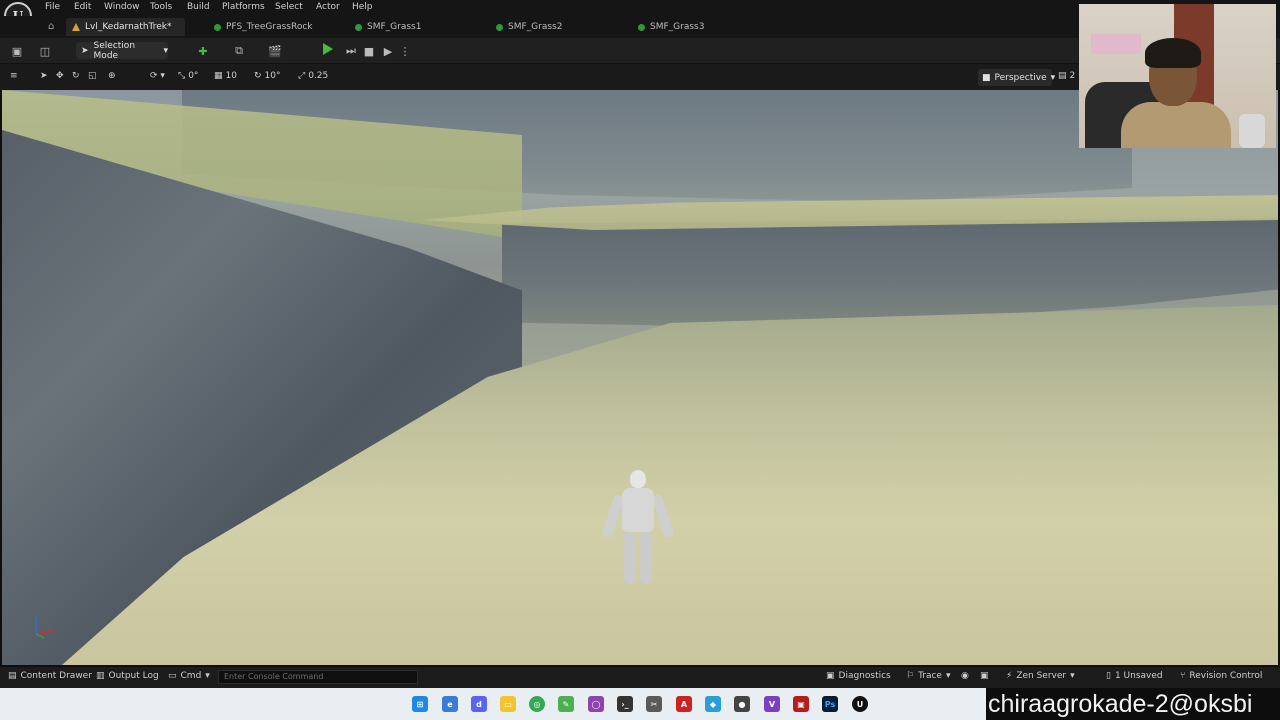 This screenshot has height=720, width=1280. I want to click on file-explorer-icon: ▭, so click(508, 704).